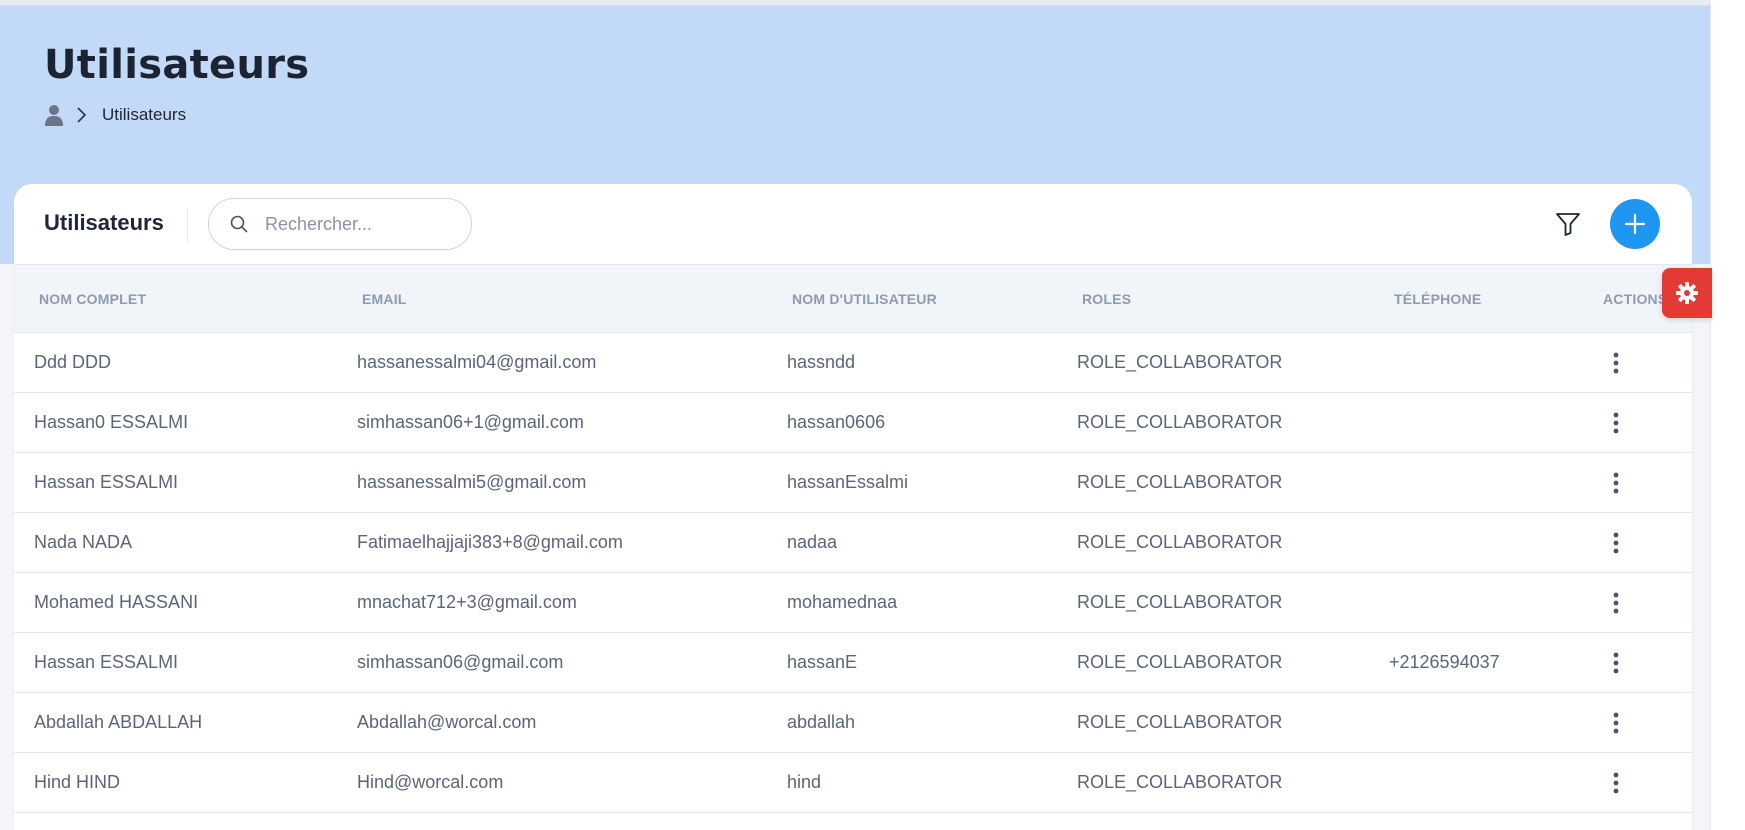 The width and height of the screenshot is (1745, 830). I want to click on cell-email: Hind@worcal.com, so click(430, 782).